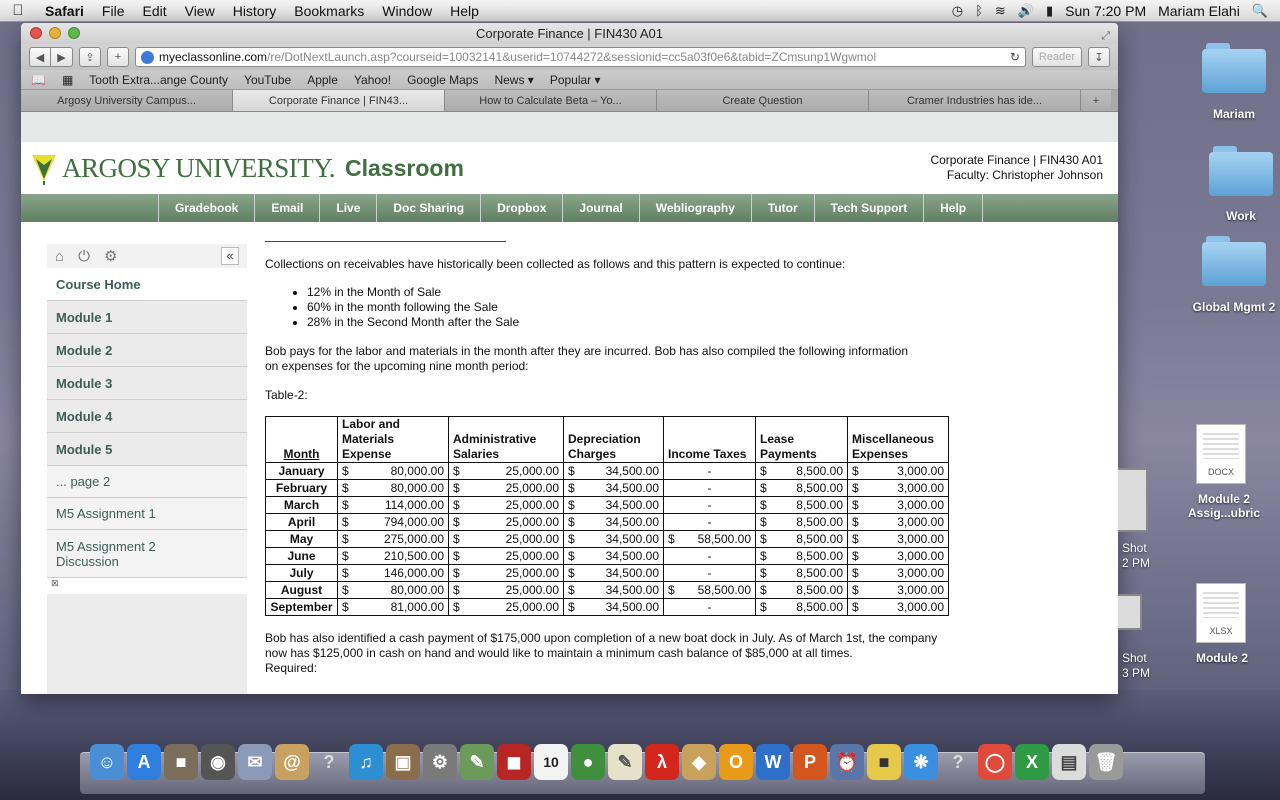 The height and width of the screenshot is (800, 1280). I want to click on menu-window: Window, so click(407, 11).